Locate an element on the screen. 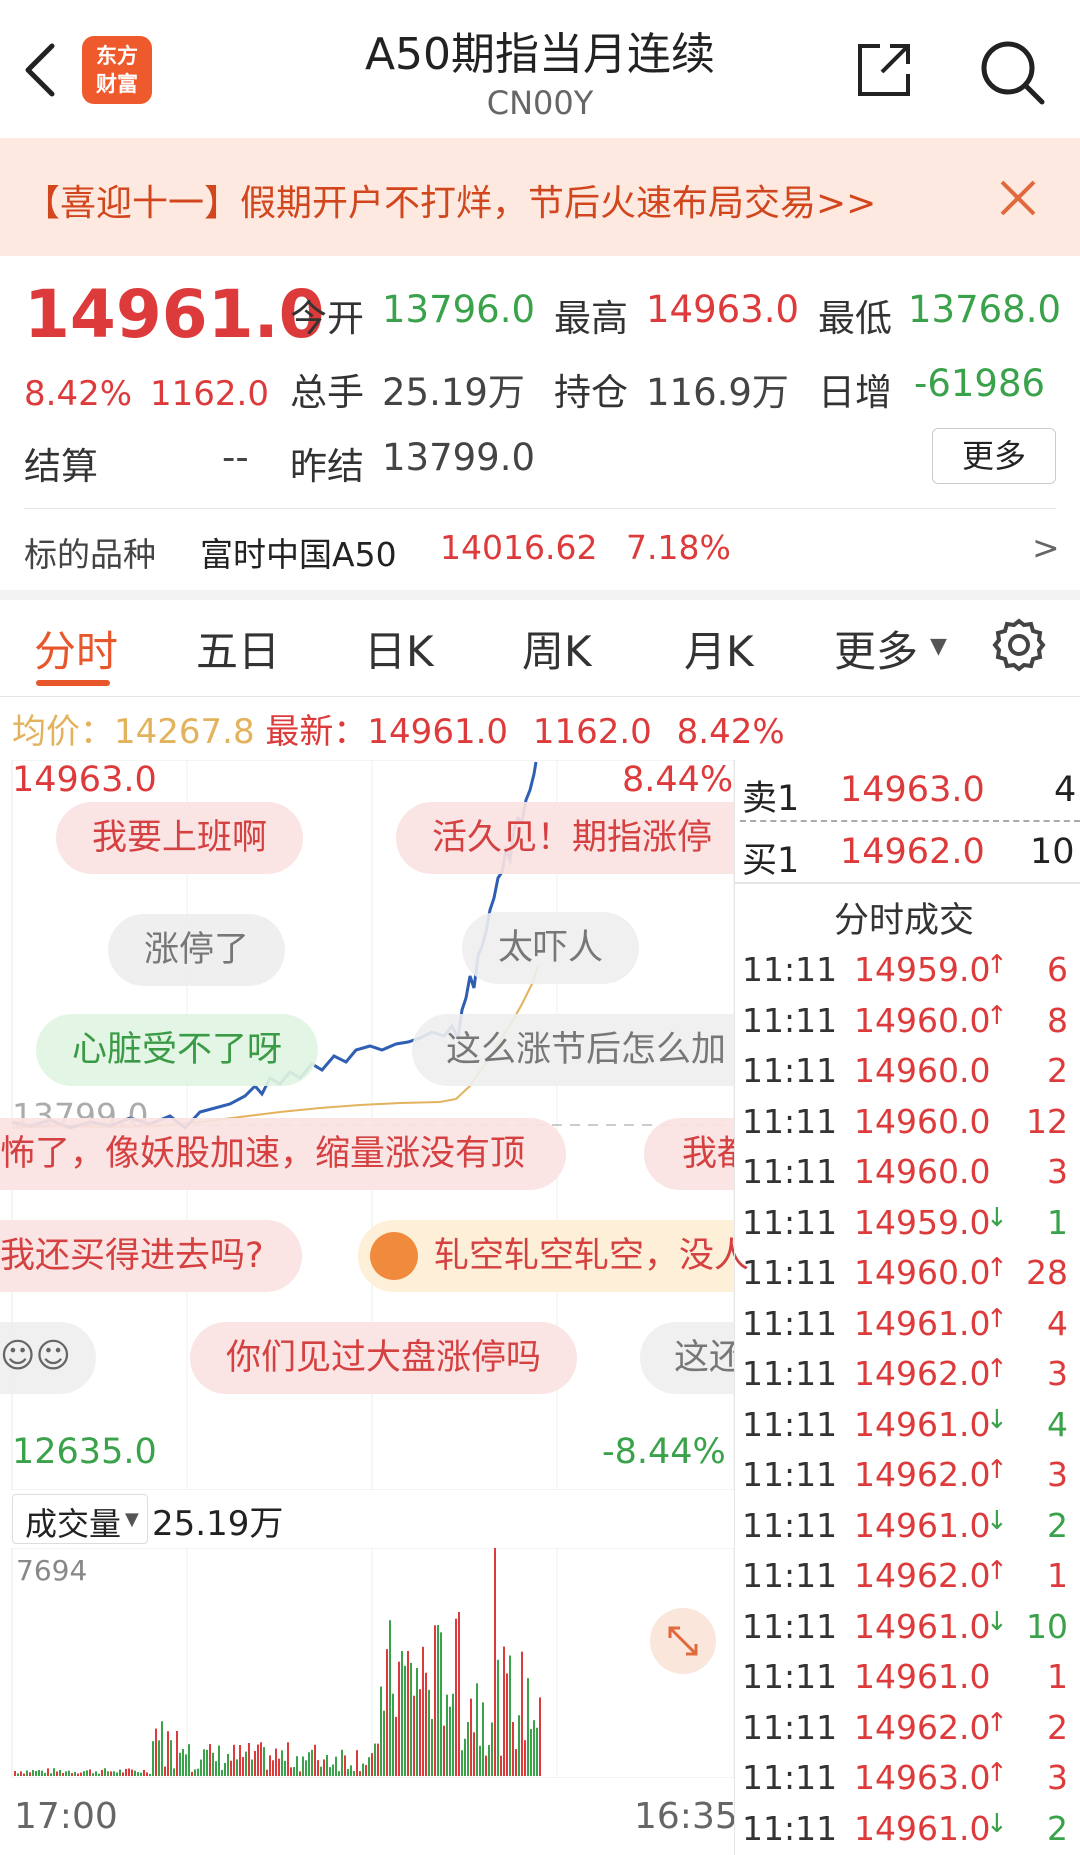 The width and height of the screenshot is (1080, 1855). buy1-label: 买1 is located at coordinates (771, 861).